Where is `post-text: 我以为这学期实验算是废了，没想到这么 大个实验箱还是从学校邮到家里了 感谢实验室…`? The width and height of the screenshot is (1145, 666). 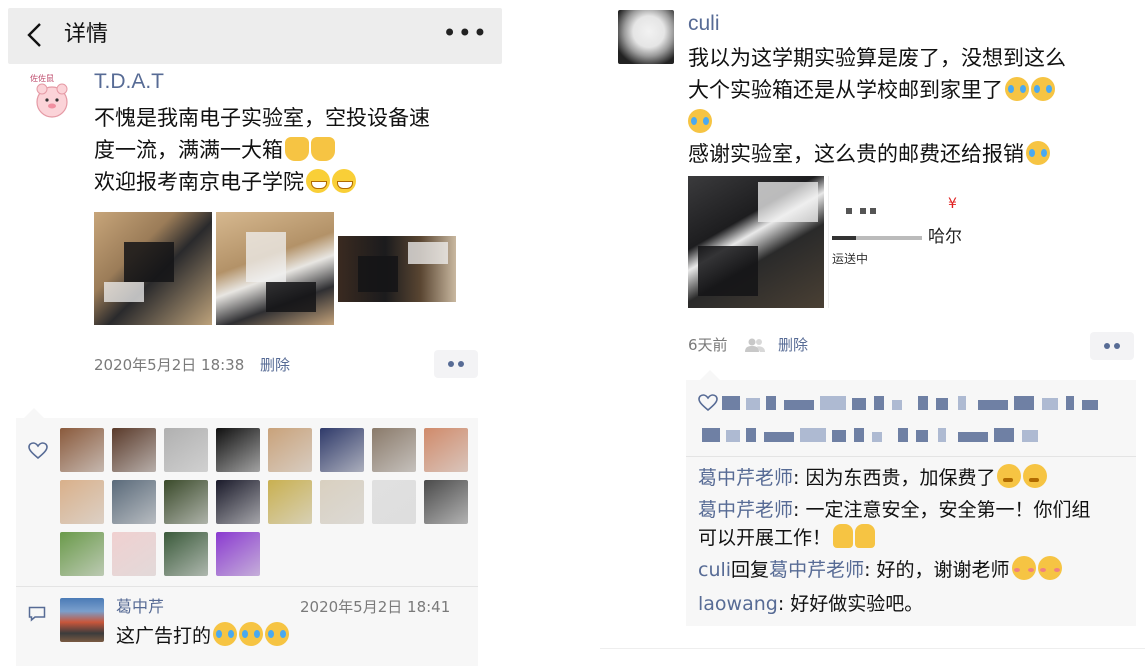 post-text: 我以为这学期实验算是废了，没想到这么 大个实验箱还是从学校邮到家里了 感谢实验室… is located at coordinates (903, 106).